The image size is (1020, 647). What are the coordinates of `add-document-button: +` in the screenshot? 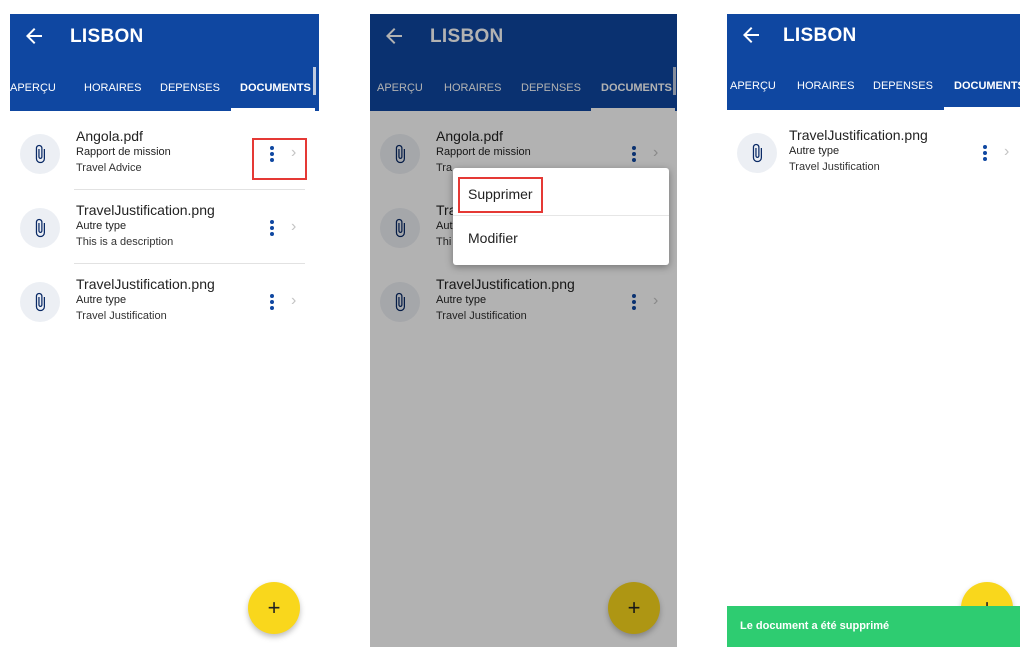 It's located at (274, 608).